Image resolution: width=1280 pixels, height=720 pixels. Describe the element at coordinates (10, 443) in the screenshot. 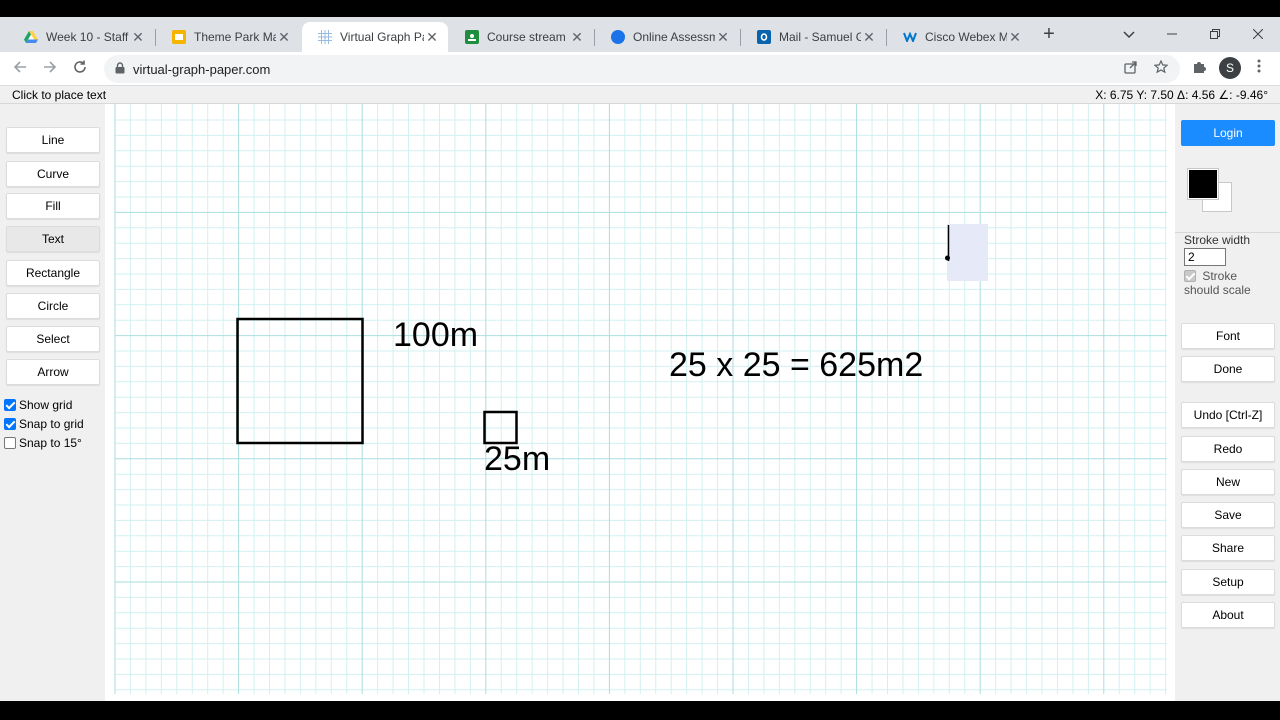

I see `checkbox-unchecked` at that location.